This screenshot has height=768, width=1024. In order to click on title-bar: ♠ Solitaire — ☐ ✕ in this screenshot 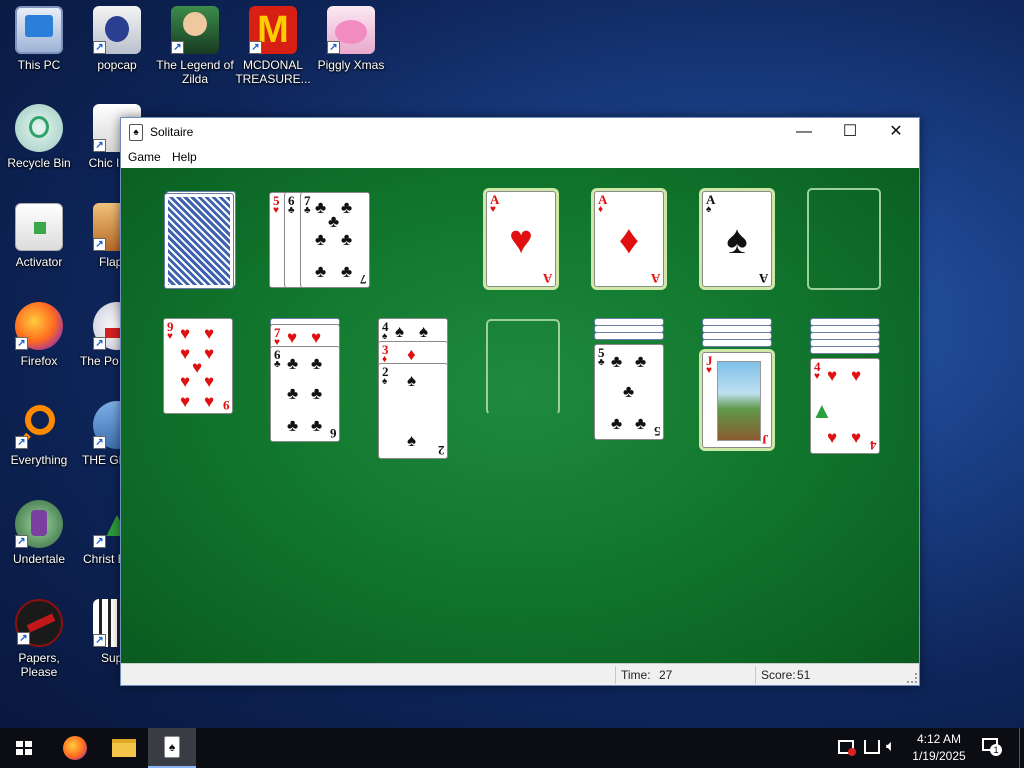, I will do `click(520, 132)`.